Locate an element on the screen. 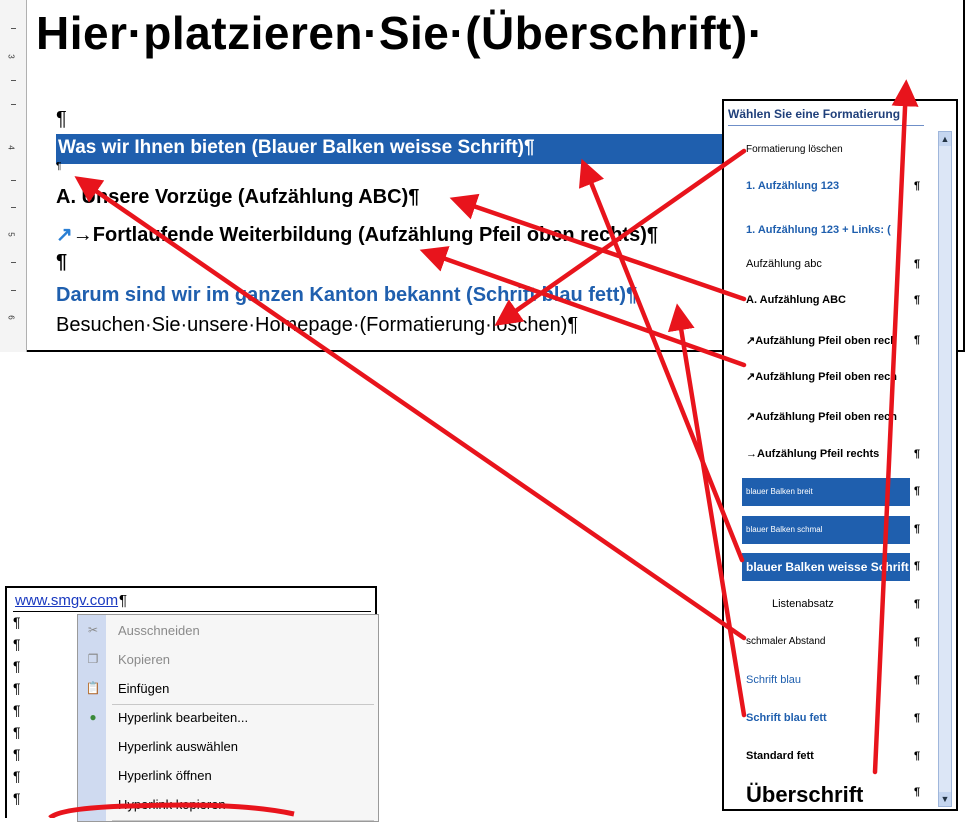 The height and width of the screenshot is (822, 965). menu-separator is located at coordinates (243, 820).